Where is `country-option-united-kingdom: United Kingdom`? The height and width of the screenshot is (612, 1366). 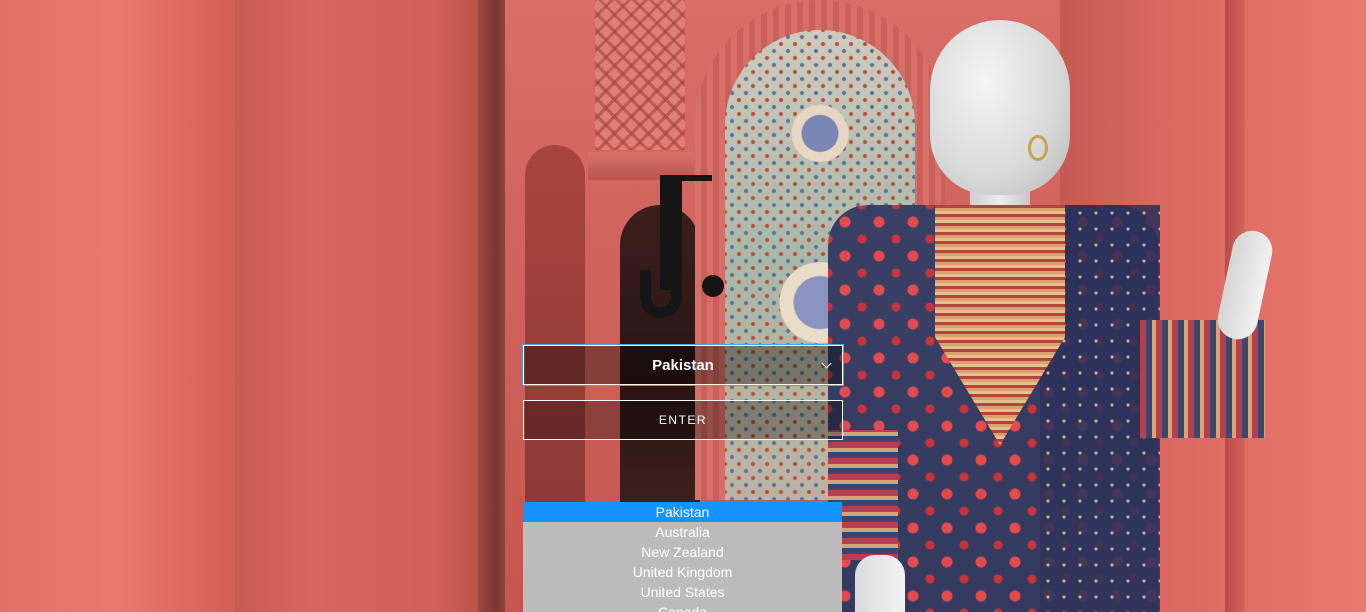
country-option-united-kingdom: United Kingdom is located at coordinates (682, 572).